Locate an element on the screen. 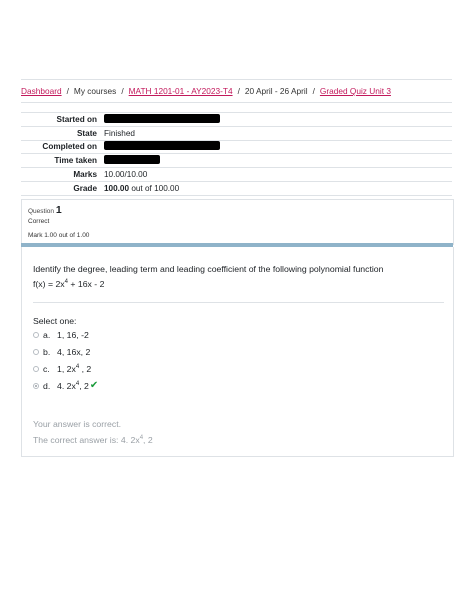 This screenshot has height=613, width=474. divider is located at coordinates (238, 302).